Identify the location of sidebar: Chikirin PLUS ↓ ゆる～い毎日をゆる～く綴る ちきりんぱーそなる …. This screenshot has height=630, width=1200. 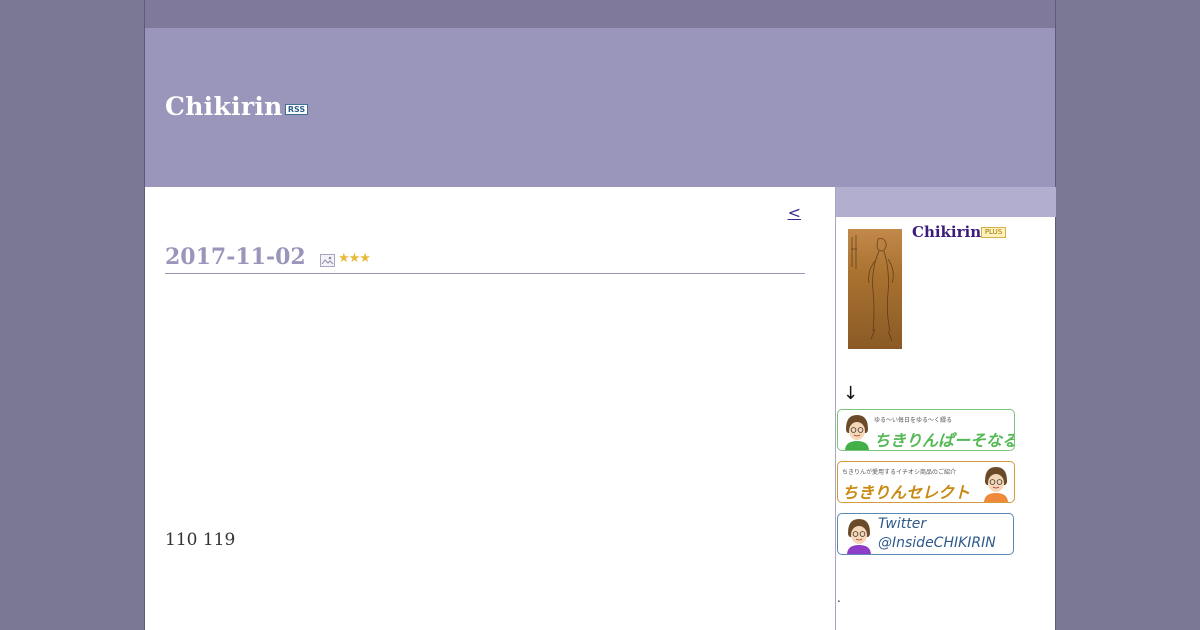
(945, 408).